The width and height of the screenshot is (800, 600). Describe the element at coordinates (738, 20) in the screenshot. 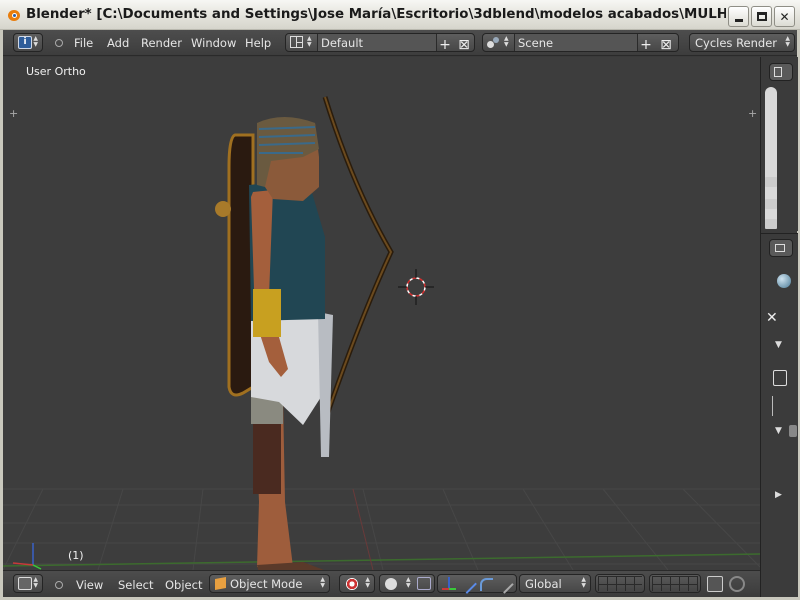

I see `minimize-icon` at that location.